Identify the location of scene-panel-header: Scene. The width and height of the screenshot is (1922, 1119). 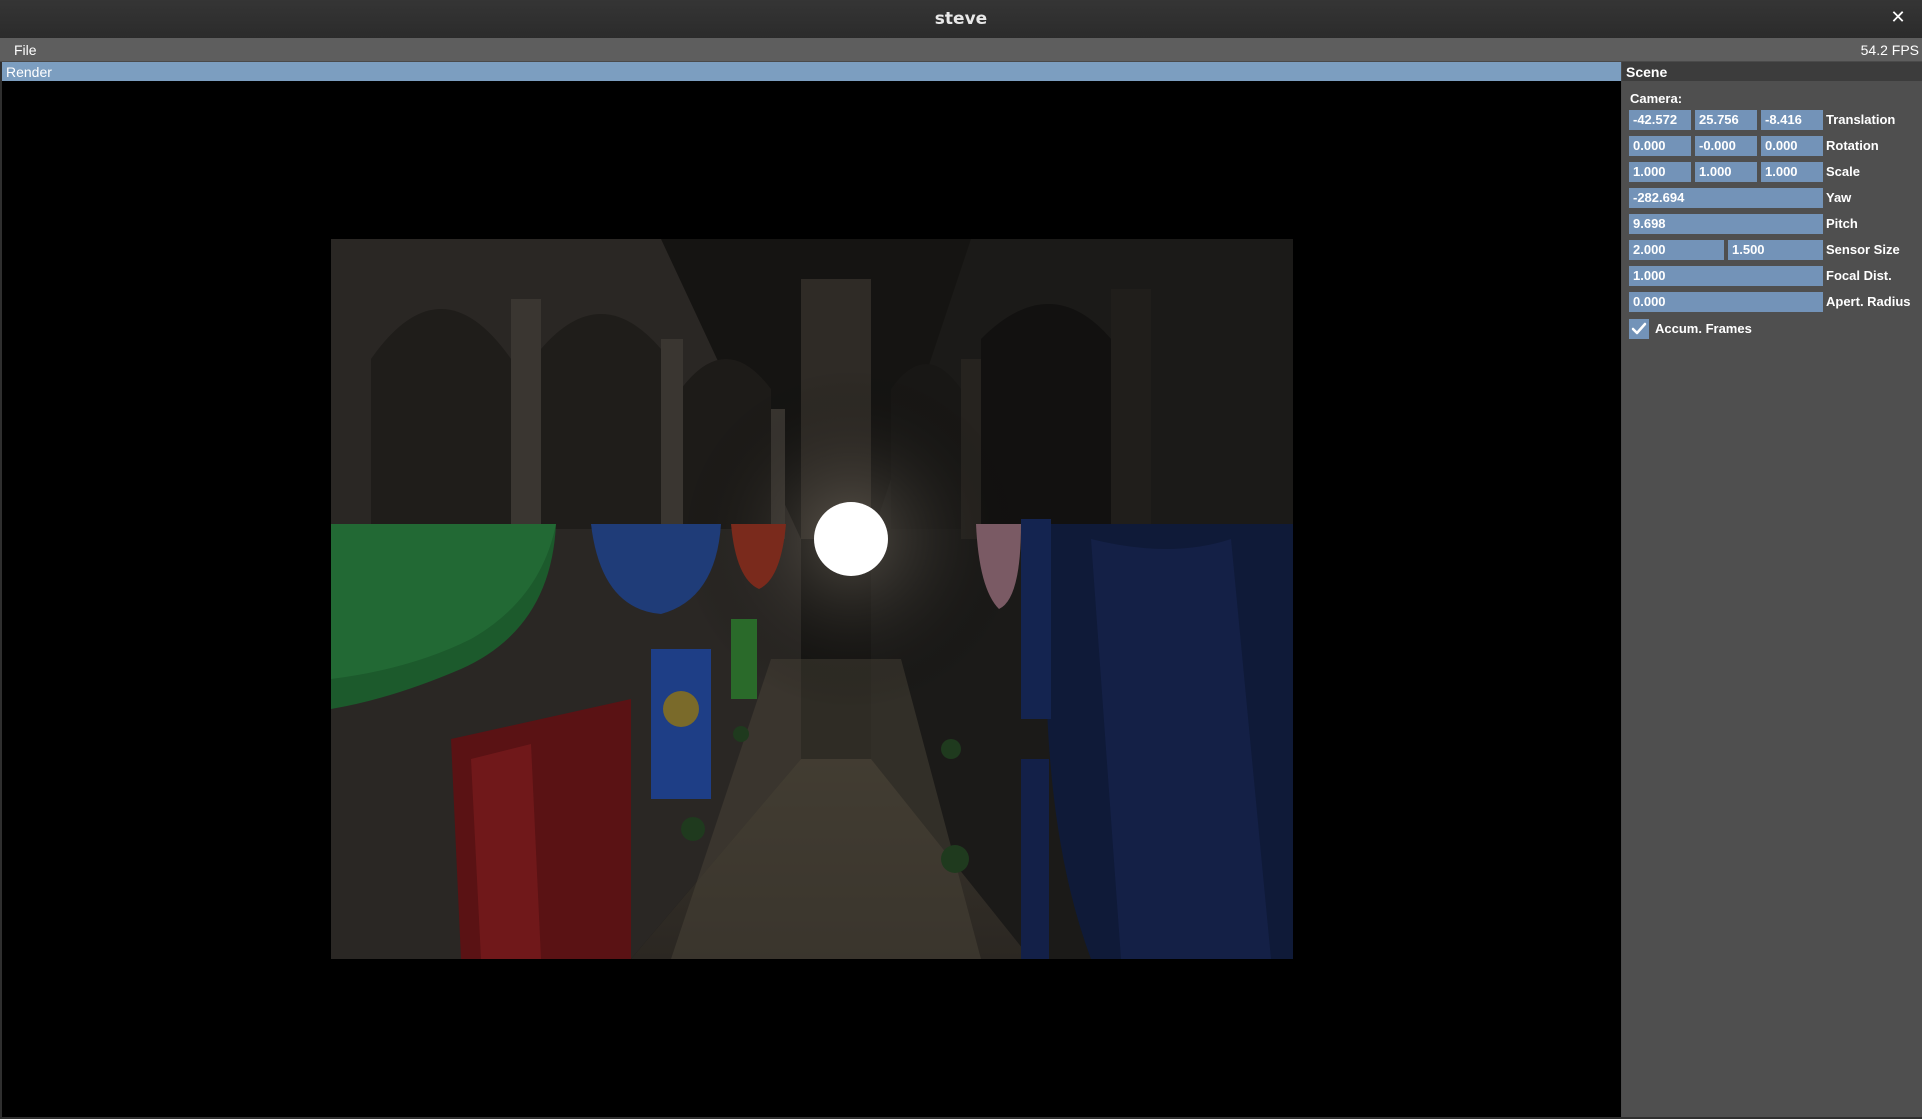
(1772, 71).